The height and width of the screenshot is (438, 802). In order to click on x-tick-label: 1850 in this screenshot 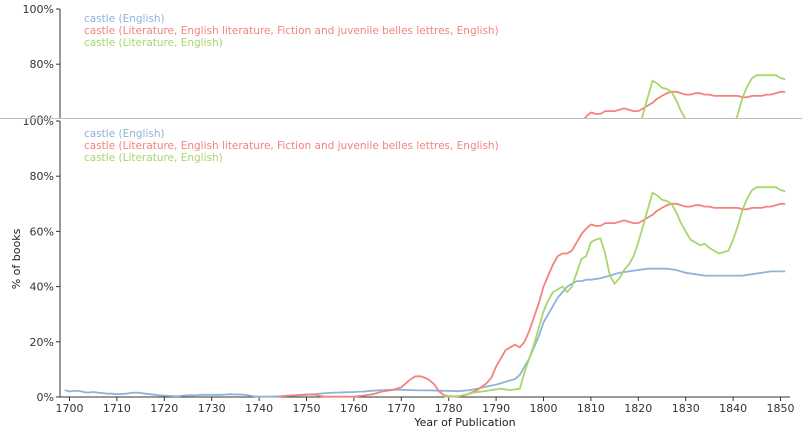, I will do `click(781, 408)`.